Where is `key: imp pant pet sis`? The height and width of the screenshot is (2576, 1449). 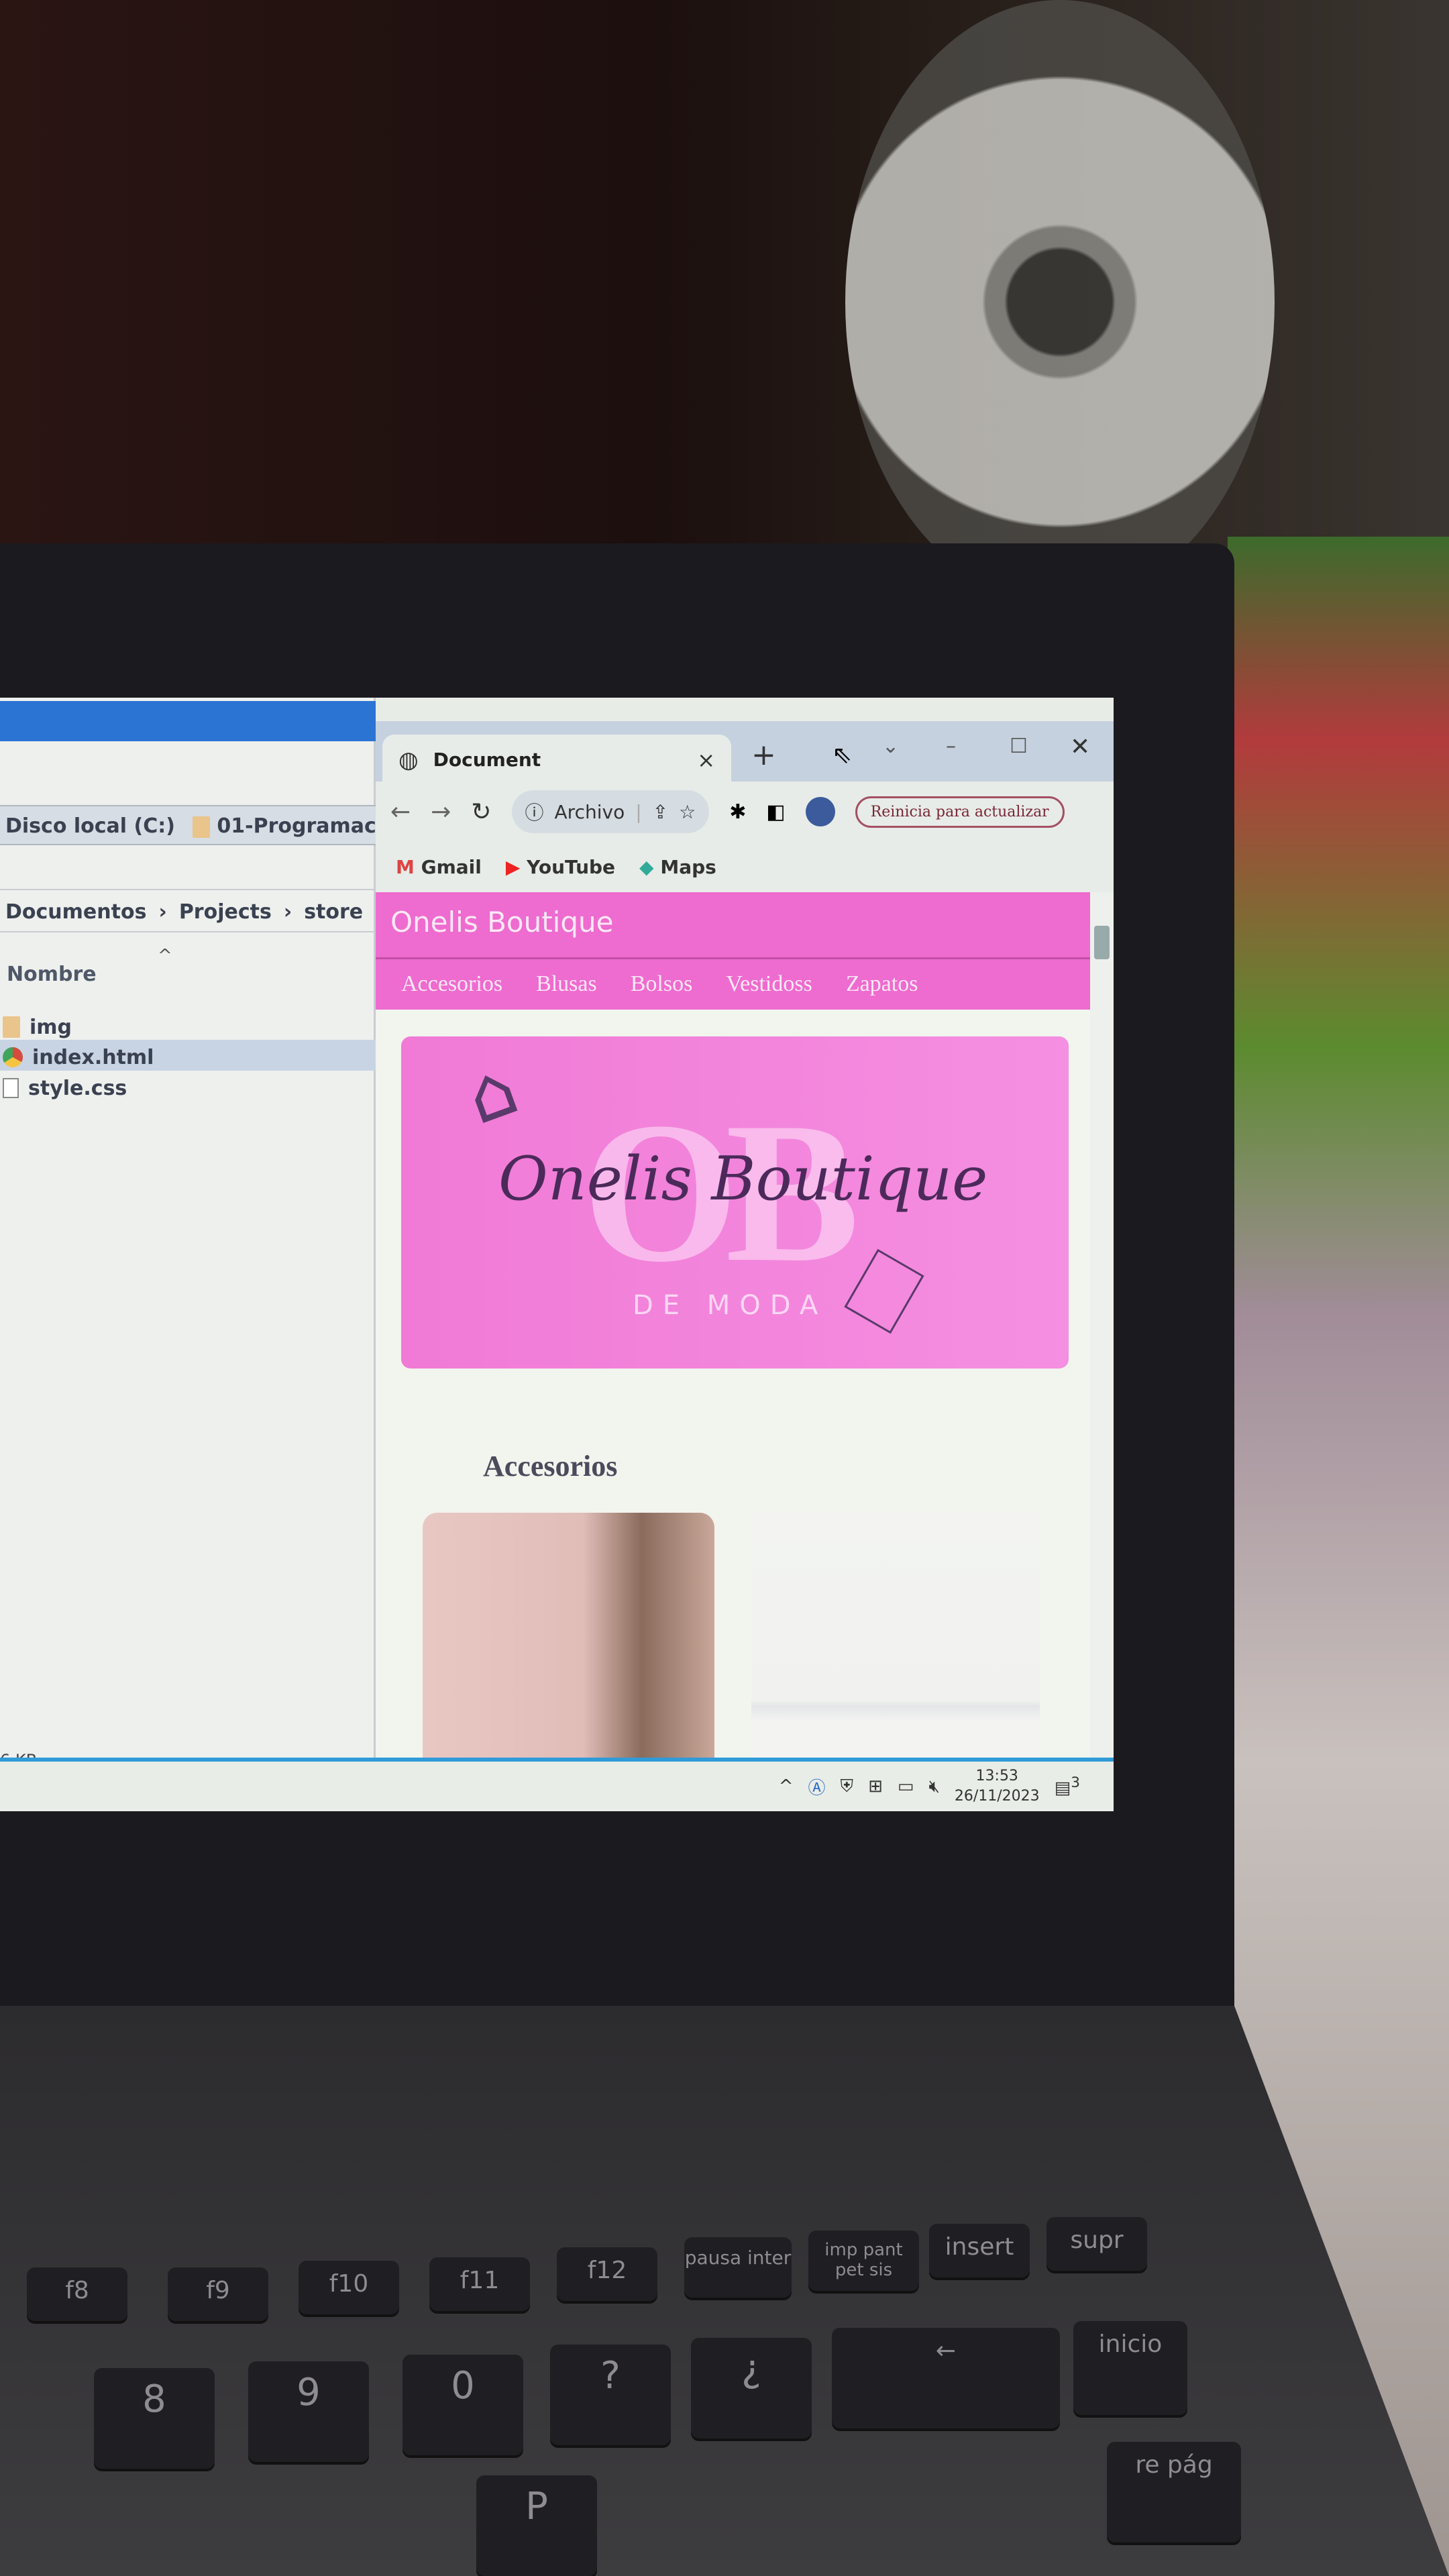 key: imp pant pet sis is located at coordinates (863, 2261).